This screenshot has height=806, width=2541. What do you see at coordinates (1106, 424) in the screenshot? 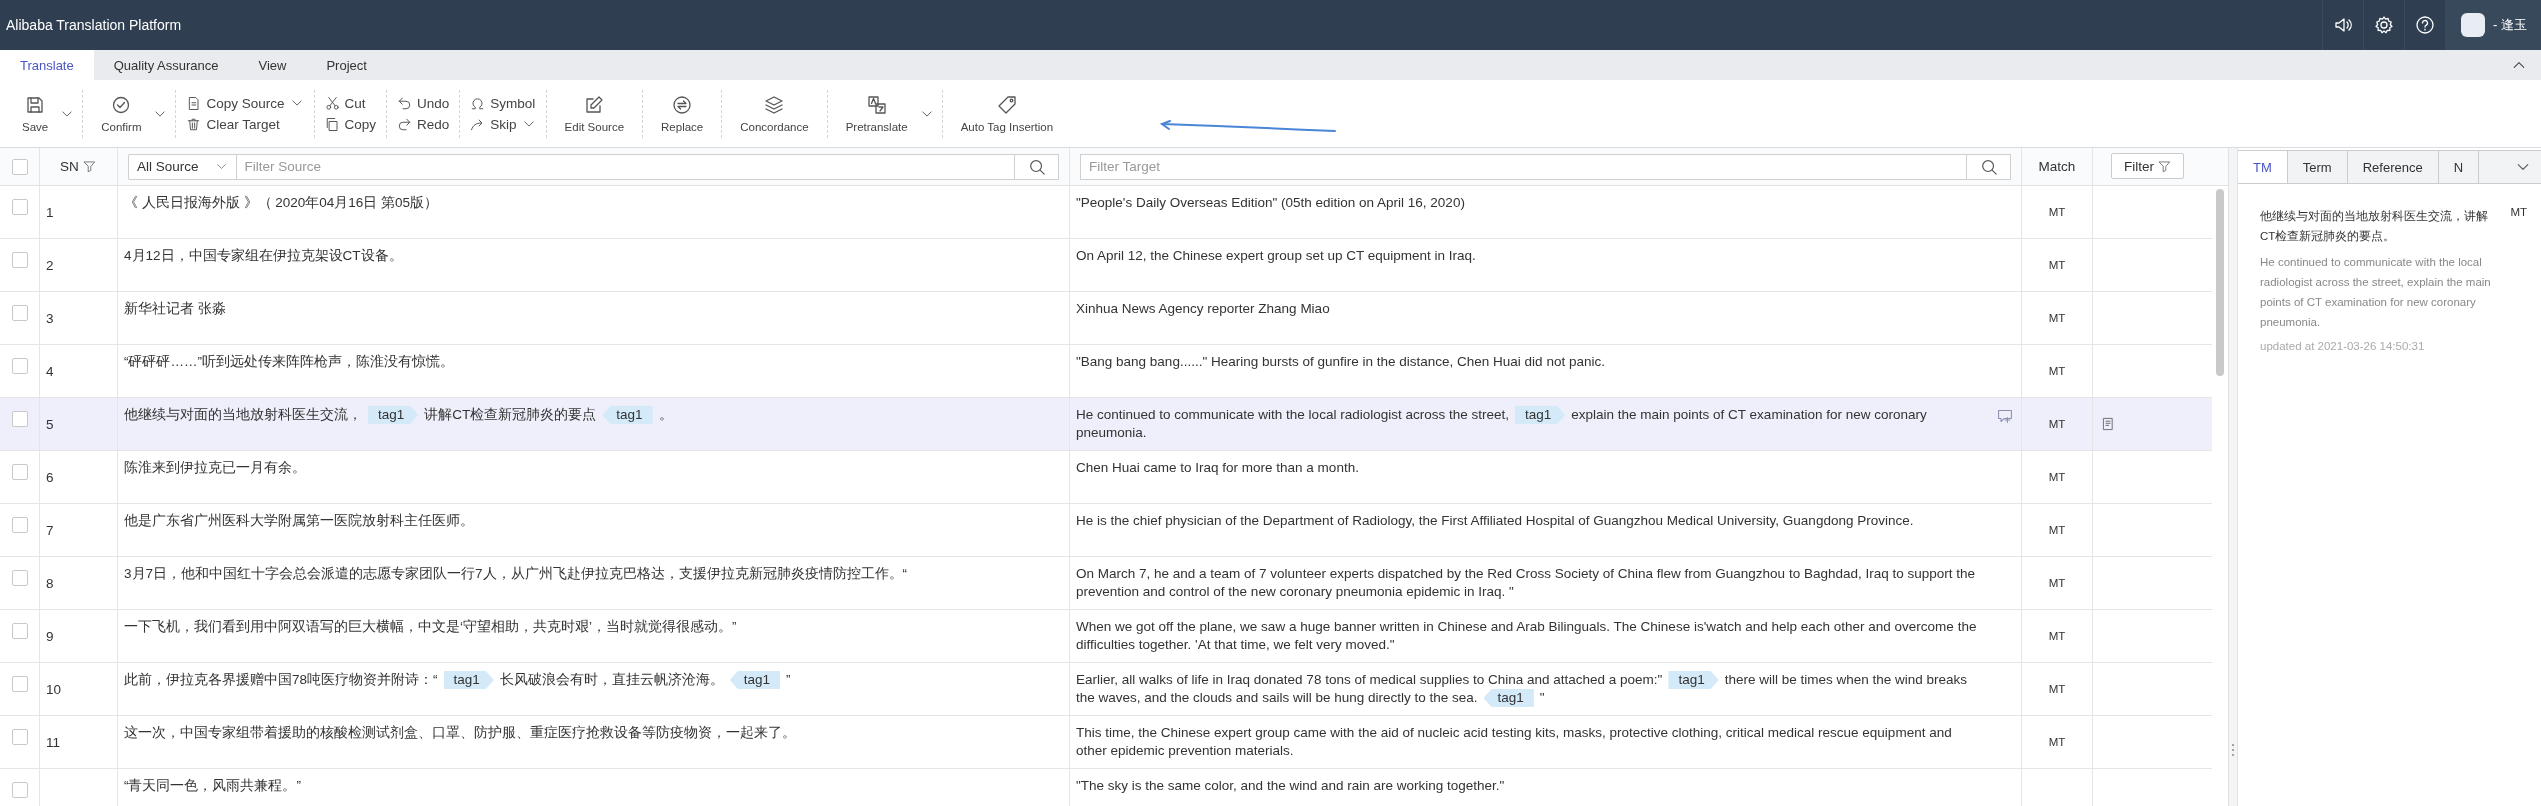
I see `table-row: 5 他继续与对面的当地放射科医生交流， tag1 讲解CT检查新冠肺炎的要点 tag1 。 He continued to communicate with the local radiologist across the street, tag1 explain the main points of CT examination for new coronary pneumonia. MT` at bounding box center [1106, 424].